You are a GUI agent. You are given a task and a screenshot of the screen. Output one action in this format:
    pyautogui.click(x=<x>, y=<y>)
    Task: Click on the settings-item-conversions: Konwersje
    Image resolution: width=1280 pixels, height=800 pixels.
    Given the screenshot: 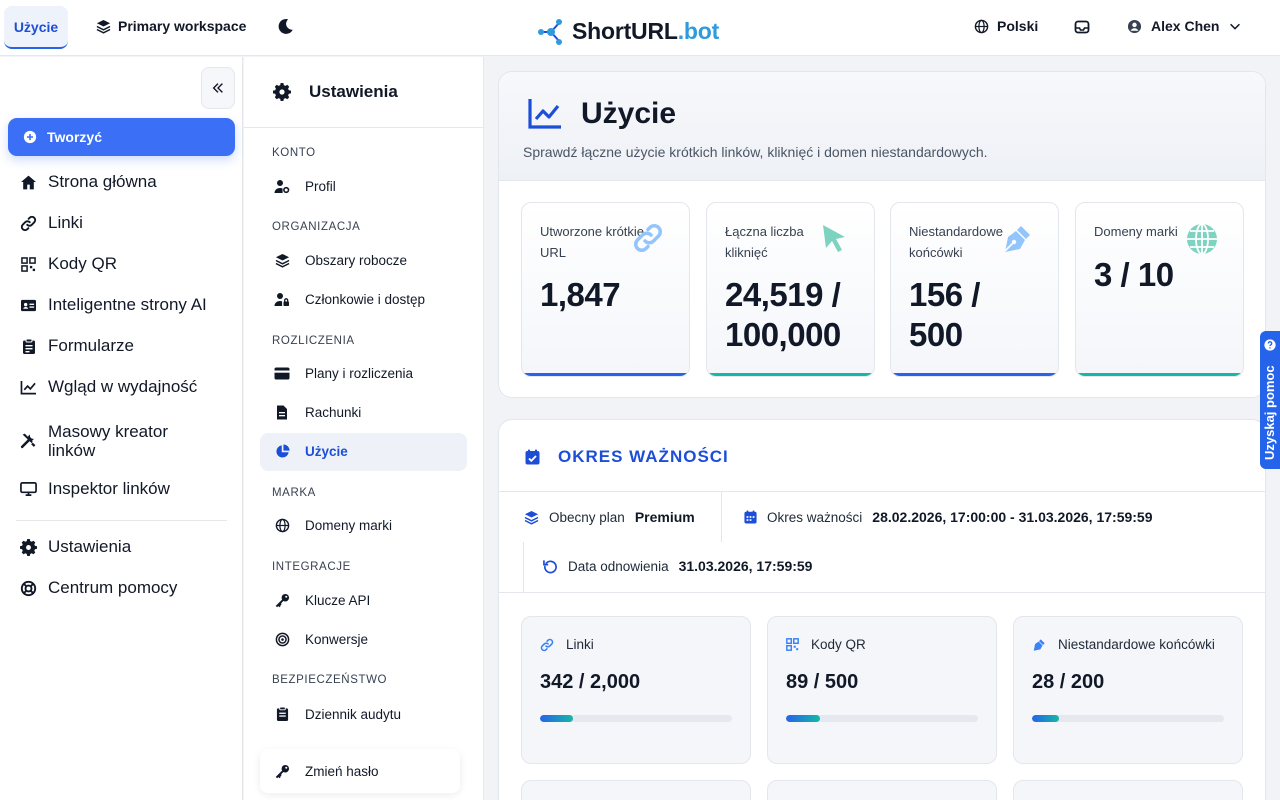 What is the action you would take?
    pyautogui.click(x=321, y=639)
    